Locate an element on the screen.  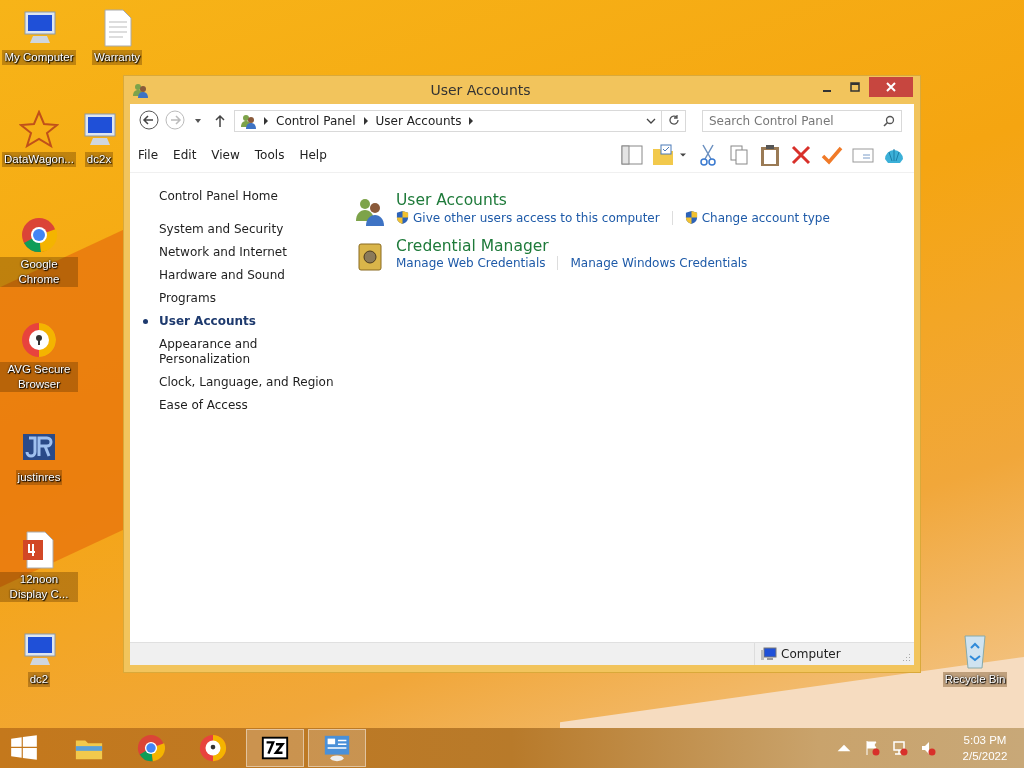
breadcrumb-item: Control Panel is located at coordinates (316, 121).